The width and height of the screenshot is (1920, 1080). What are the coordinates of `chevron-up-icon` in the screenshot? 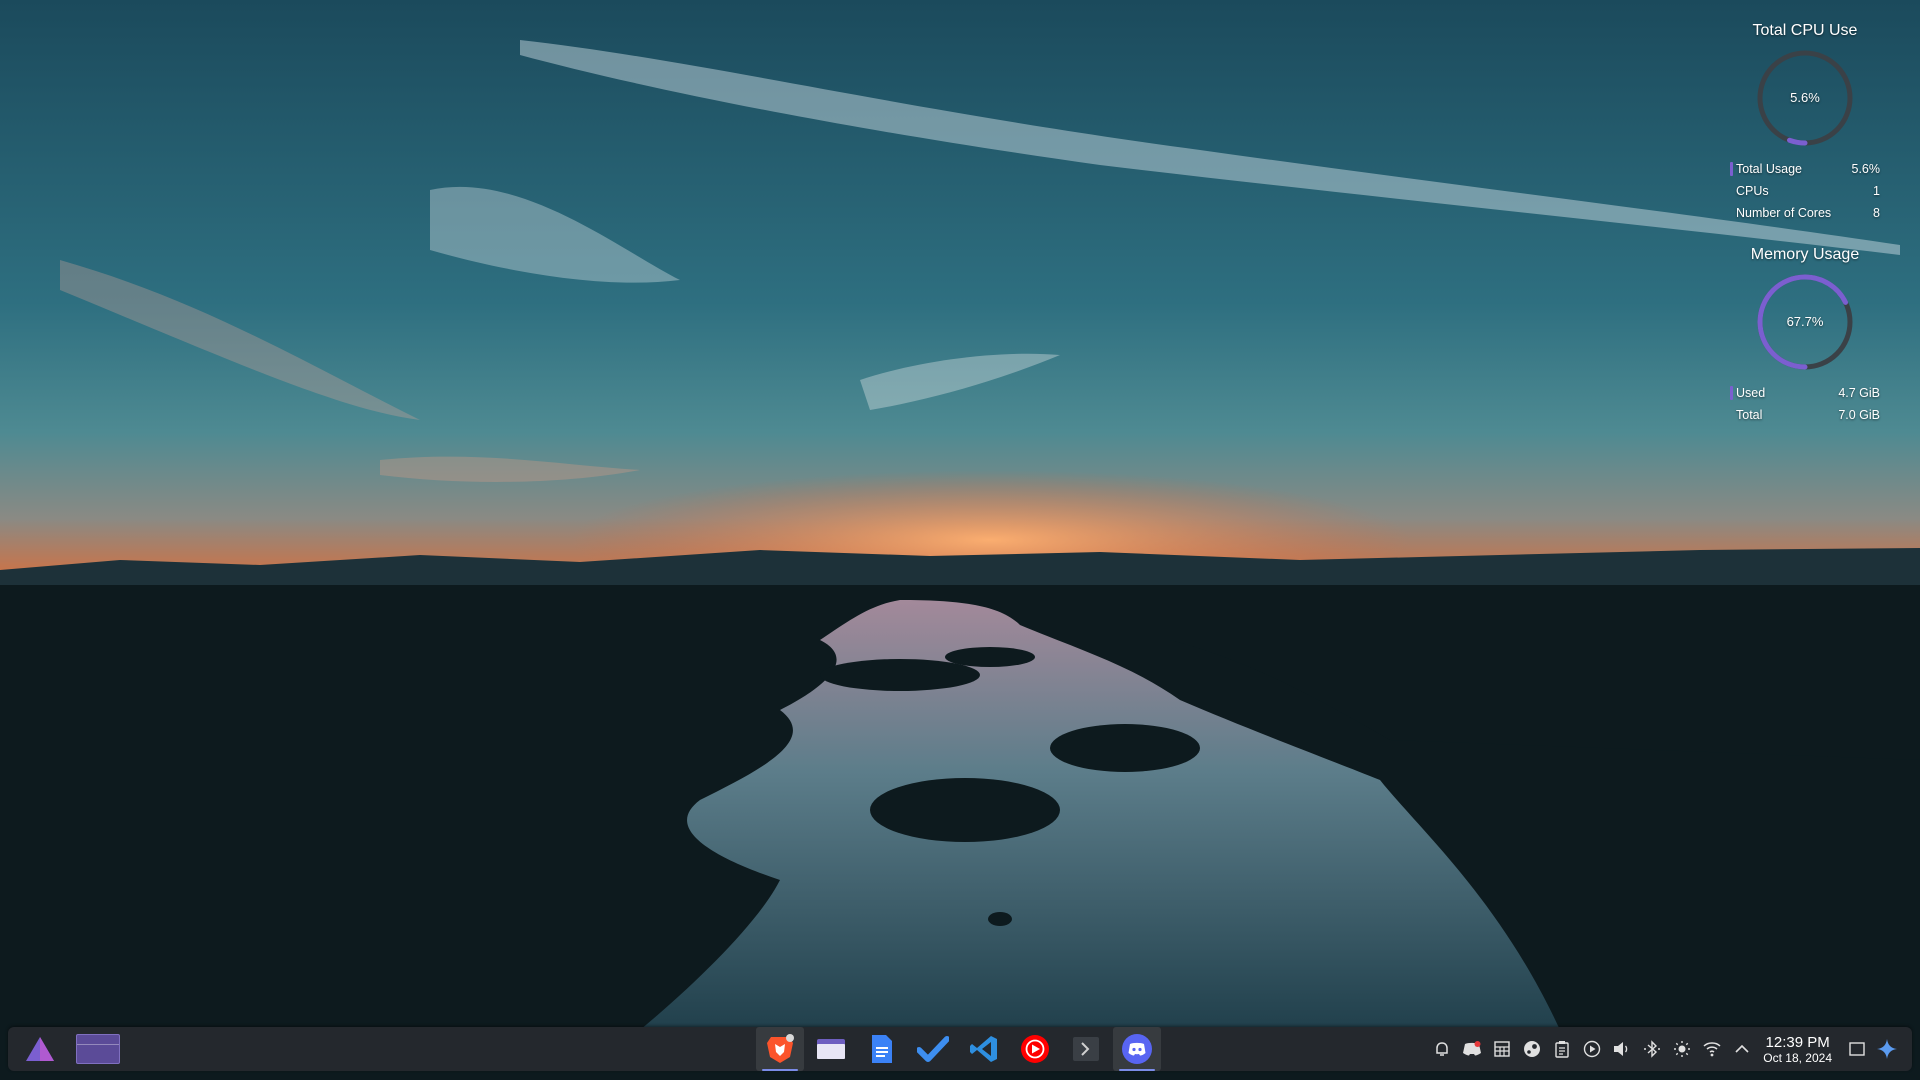 It's located at (1742, 1049).